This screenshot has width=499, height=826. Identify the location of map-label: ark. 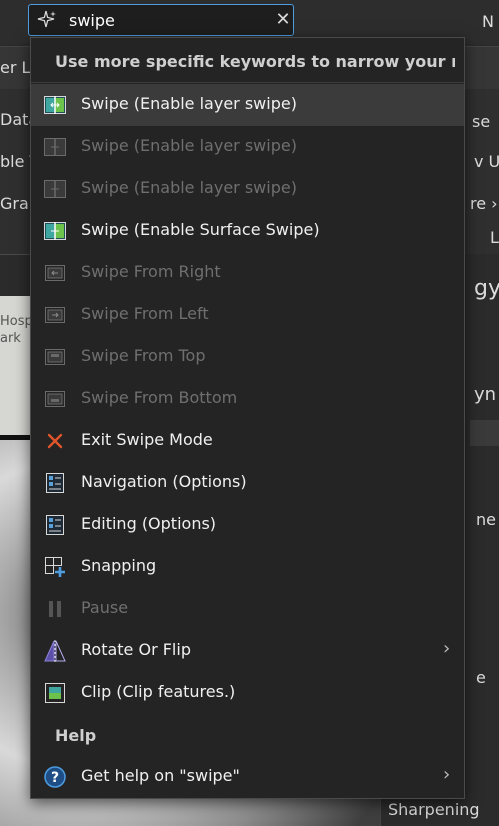
(10, 338).